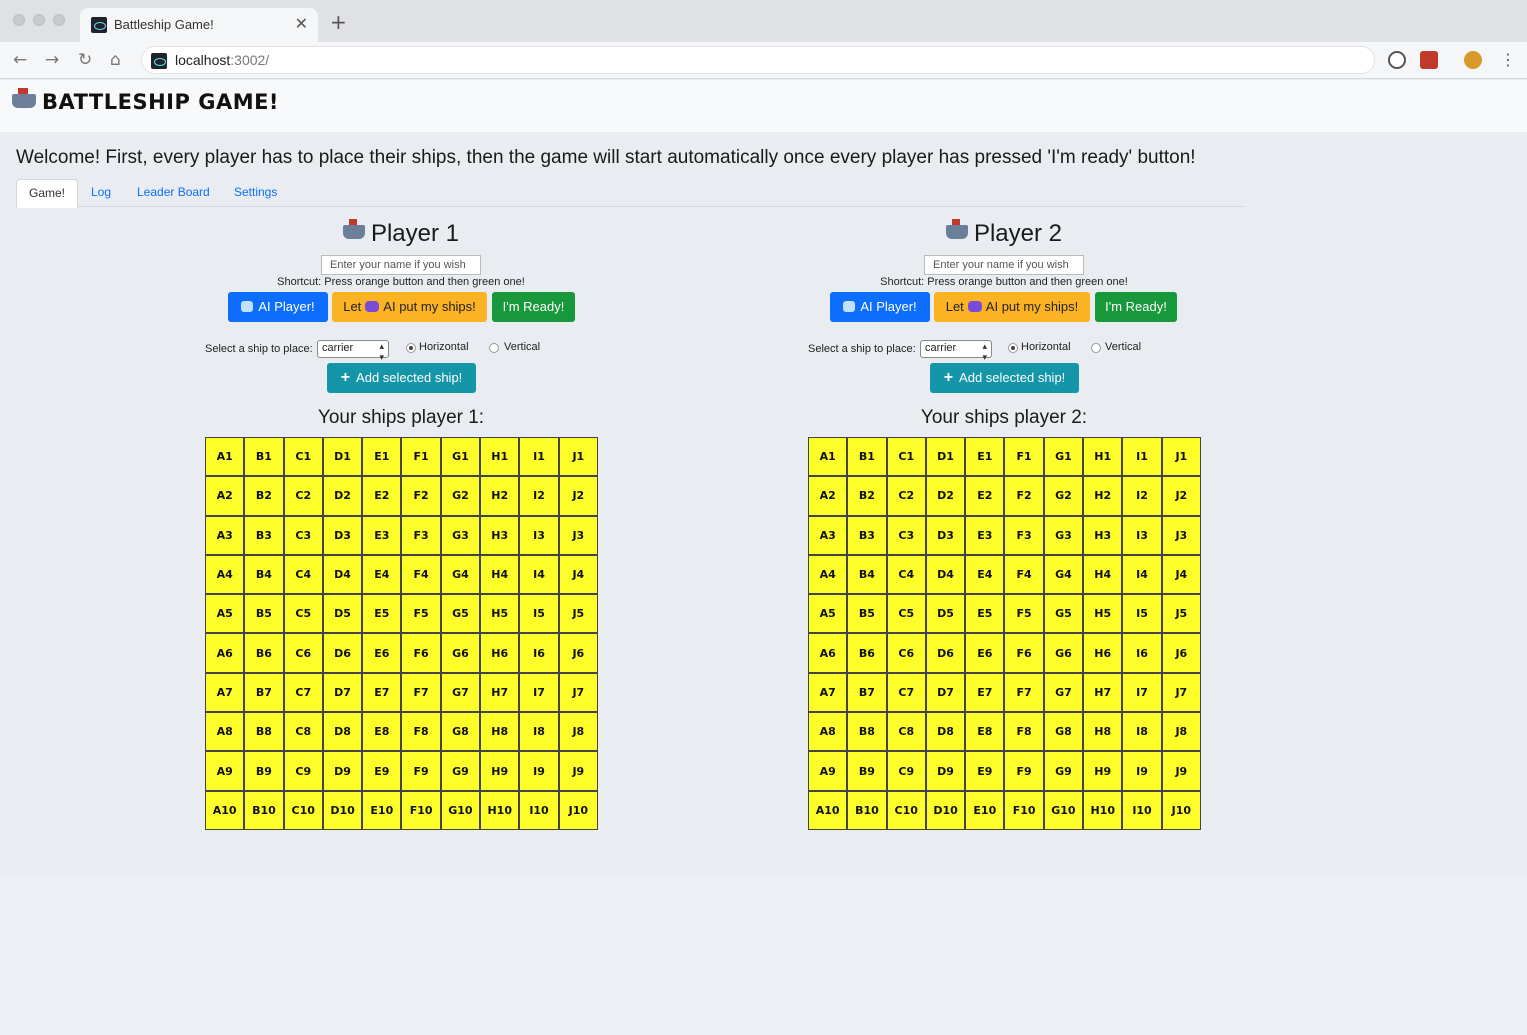  What do you see at coordinates (1103, 614) in the screenshot?
I see `grid-cell: H5` at bounding box center [1103, 614].